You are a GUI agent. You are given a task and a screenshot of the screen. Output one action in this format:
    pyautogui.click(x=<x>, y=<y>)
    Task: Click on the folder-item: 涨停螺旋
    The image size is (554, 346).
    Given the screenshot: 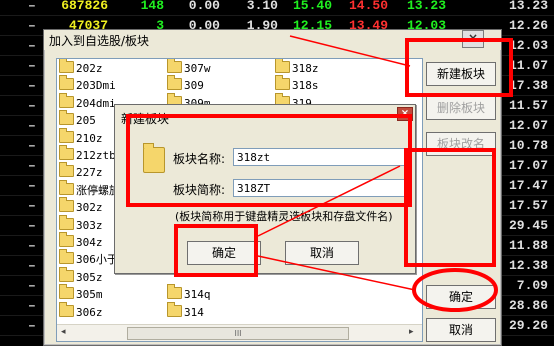 What is the action you would take?
    pyautogui.click(x=89, y=189)
    